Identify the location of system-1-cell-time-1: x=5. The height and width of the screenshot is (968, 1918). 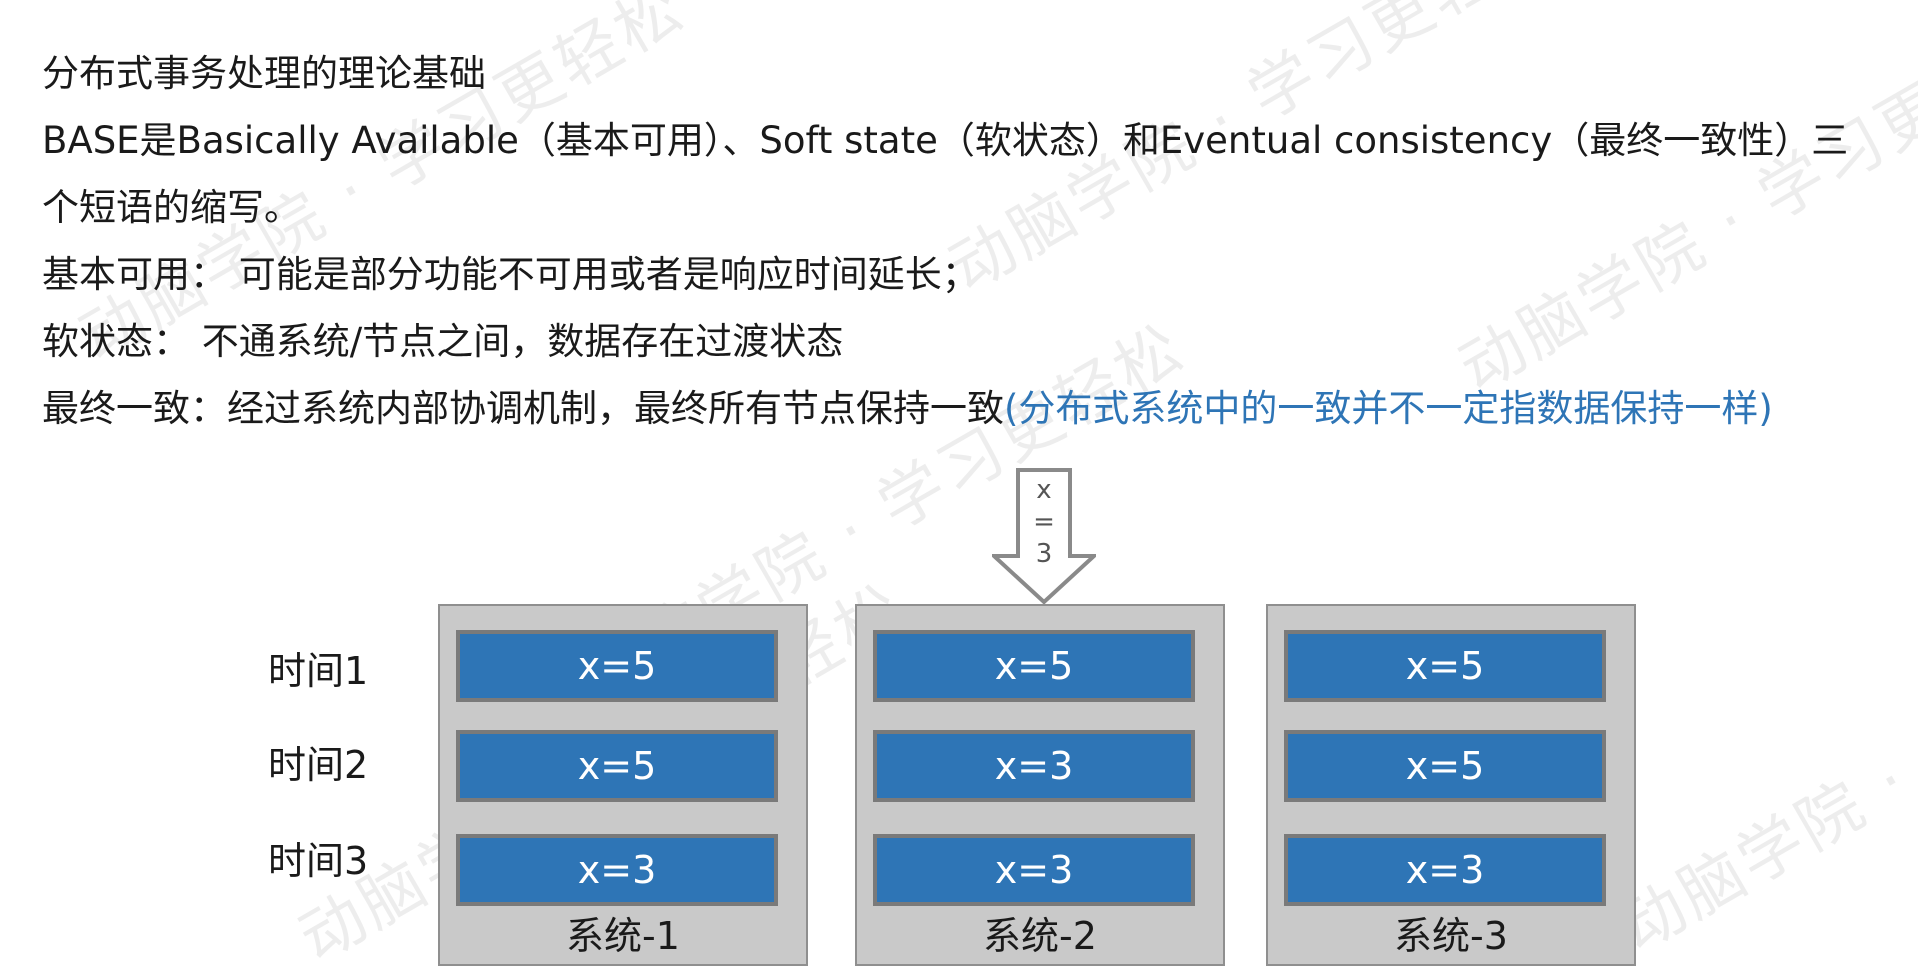
(617, 666).